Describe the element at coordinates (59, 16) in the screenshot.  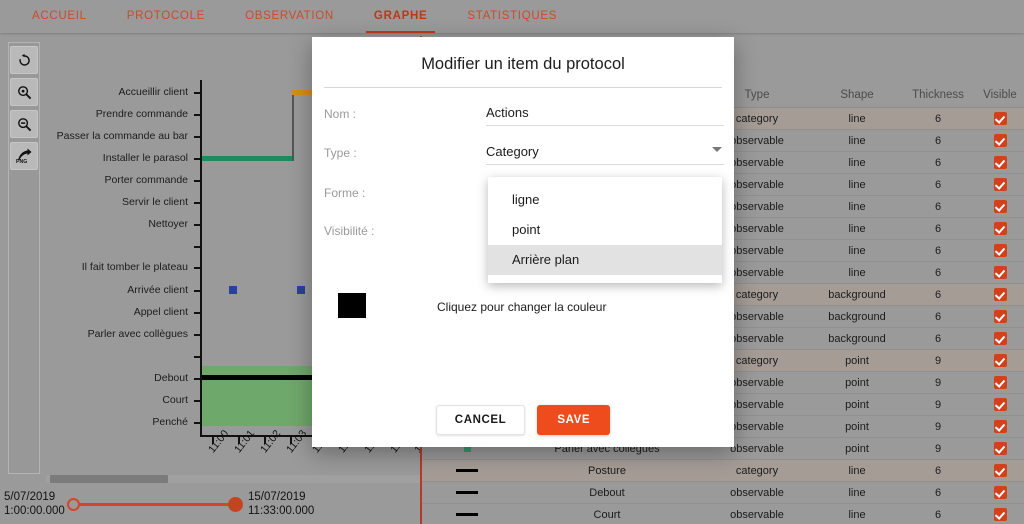
I see `nav-tab-accueil: ACCUEIL` at that location.